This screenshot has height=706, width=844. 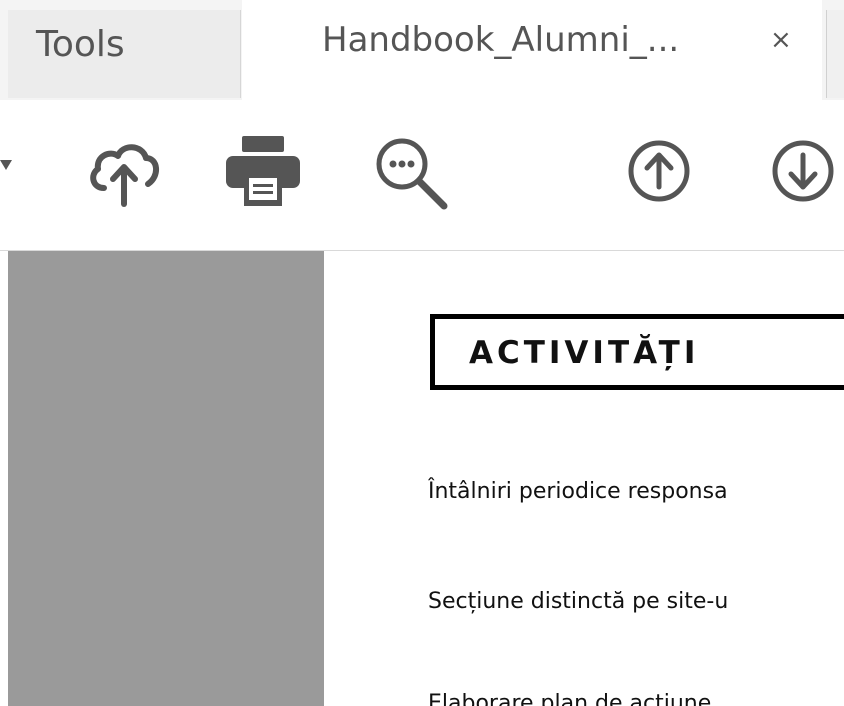 I want to click on tab-tools: Tools, so click(x=124, y=54).